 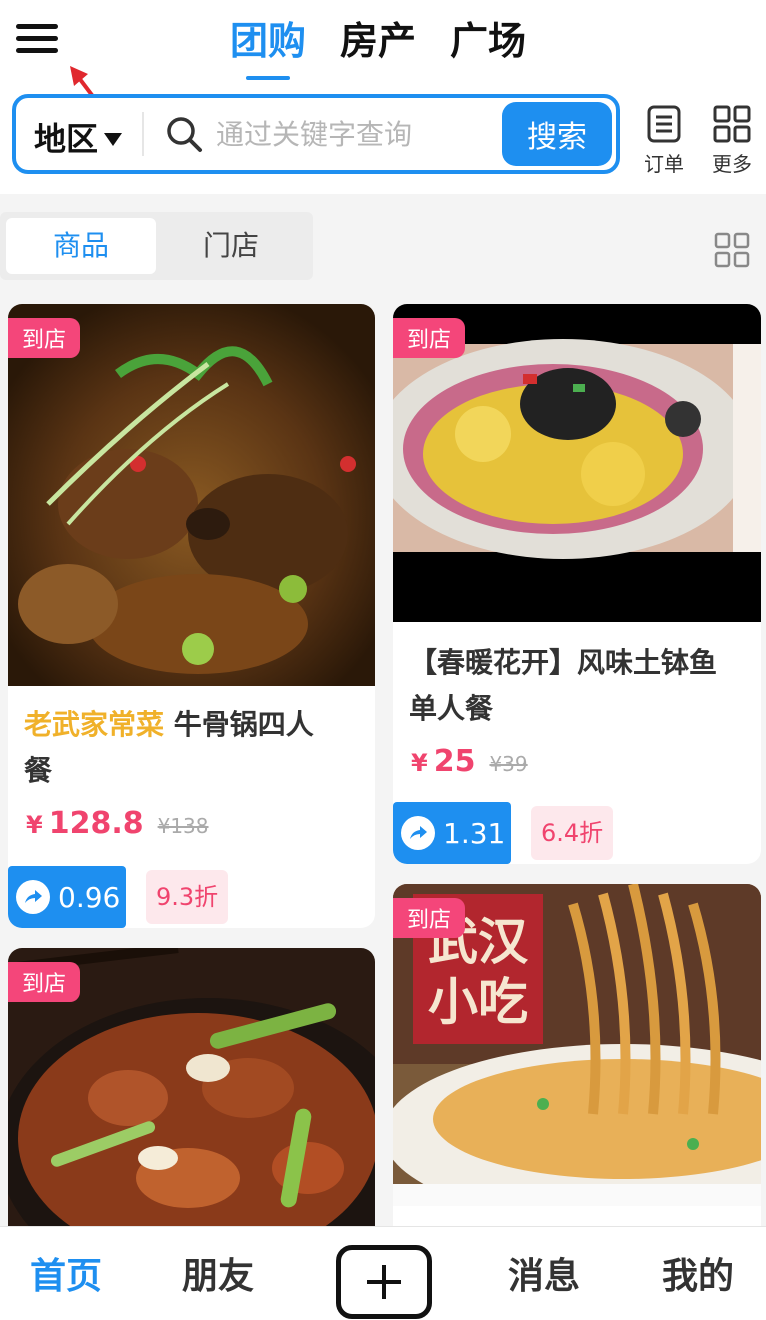 I want to click on order-list-icon, so click(x=664, y=124).